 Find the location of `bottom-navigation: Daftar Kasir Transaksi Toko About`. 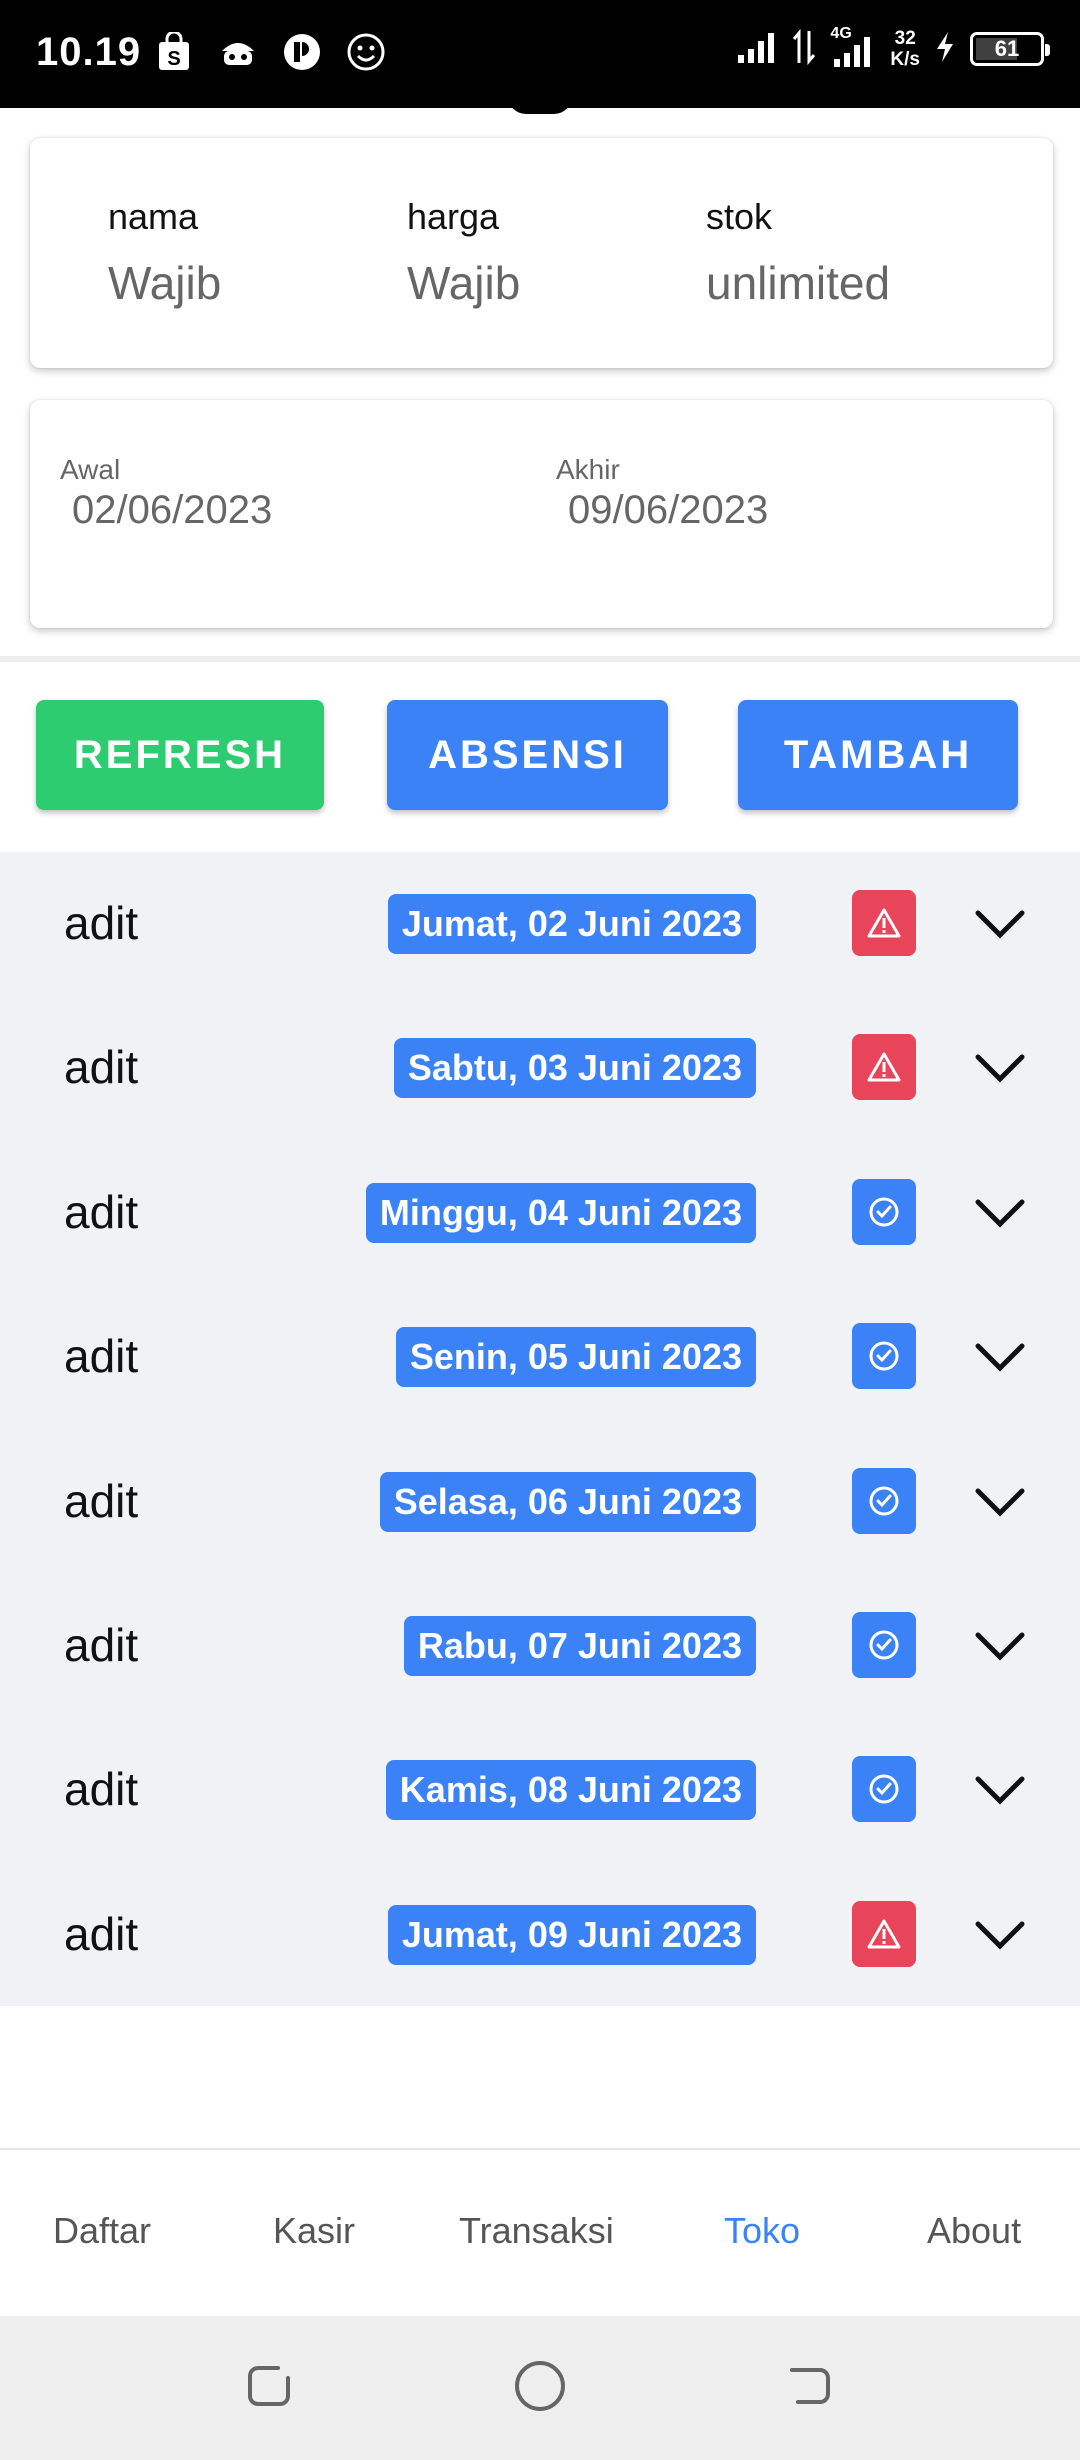

bottom-navigation: Daftar Kasir Transaksi Toko About is located at coordinates (540, 2233).